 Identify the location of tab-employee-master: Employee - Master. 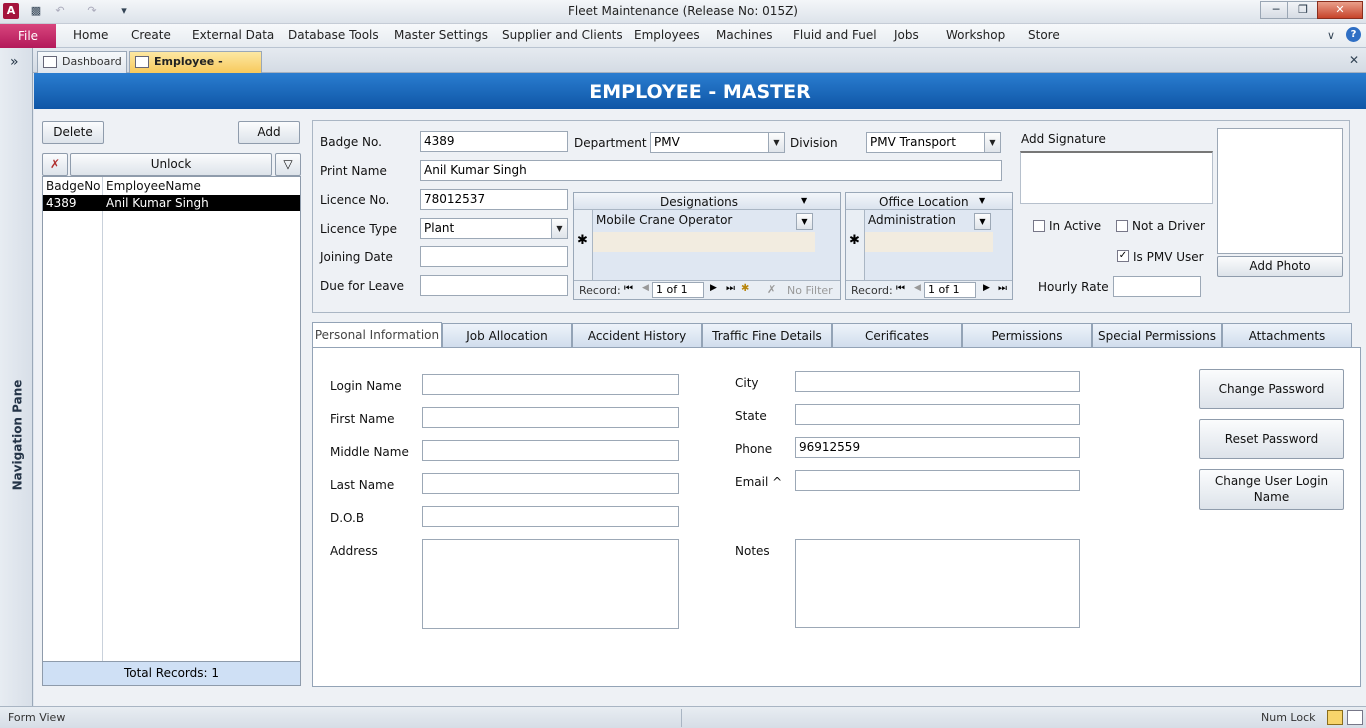
(195, 69).